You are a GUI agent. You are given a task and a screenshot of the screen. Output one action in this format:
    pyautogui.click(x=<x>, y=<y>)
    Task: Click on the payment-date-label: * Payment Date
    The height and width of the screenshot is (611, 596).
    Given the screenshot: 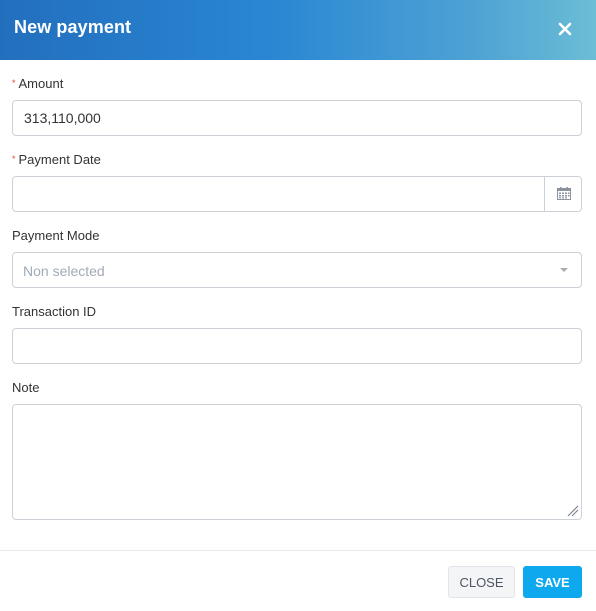 What is the action you would take?
    pyautogui.click(x=56, y=159)
    